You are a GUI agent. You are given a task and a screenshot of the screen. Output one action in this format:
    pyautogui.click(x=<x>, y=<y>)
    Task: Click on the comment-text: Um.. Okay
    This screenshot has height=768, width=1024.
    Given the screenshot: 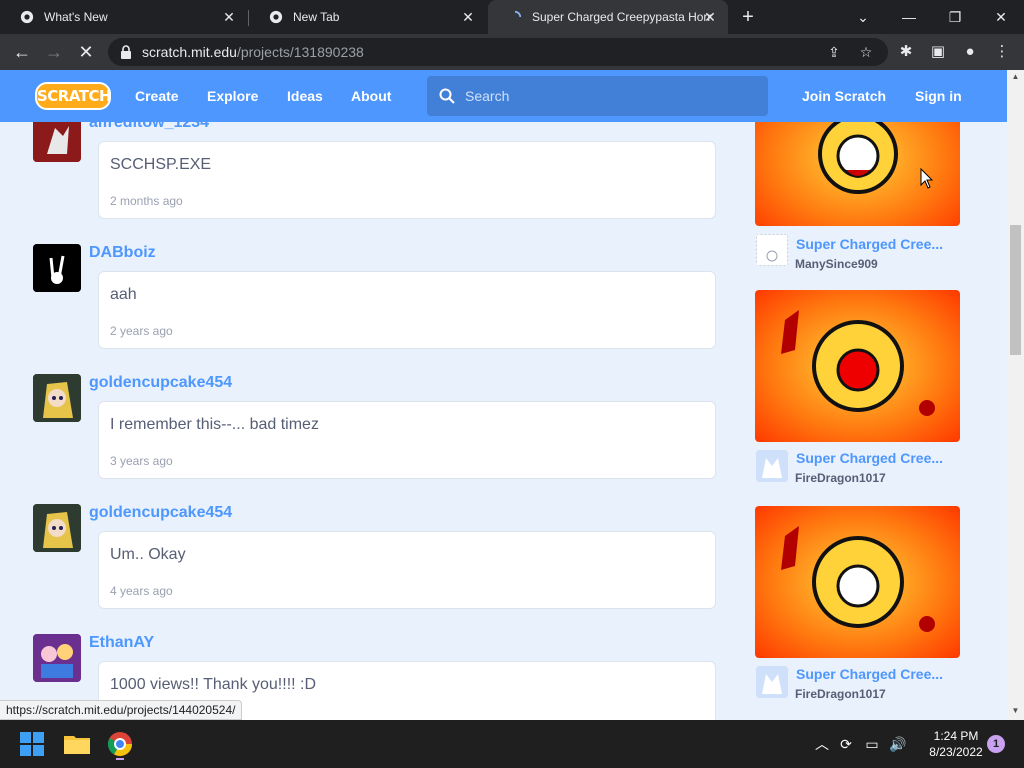 What is the action you would take?
    pyautogui.click(x=148, y=554)
    